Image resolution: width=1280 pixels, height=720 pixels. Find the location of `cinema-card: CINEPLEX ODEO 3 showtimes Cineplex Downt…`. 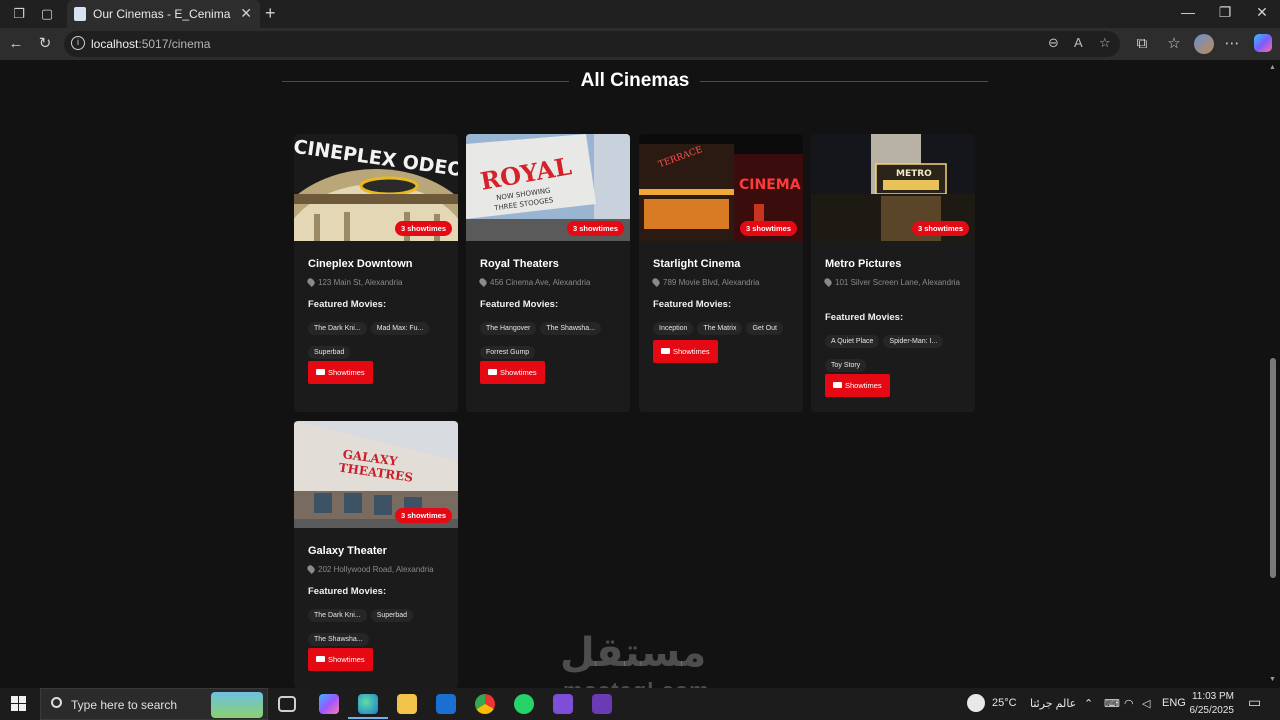

cinema-card: CINEPLEX ODEO 3 showtimes Cineplex Downt… is located at coordinates (376, 273).